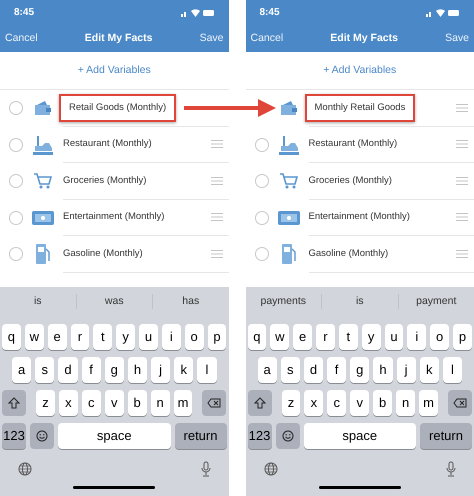  I want to click on name-field: Retail Goods (Monthly), so click(117, 108).